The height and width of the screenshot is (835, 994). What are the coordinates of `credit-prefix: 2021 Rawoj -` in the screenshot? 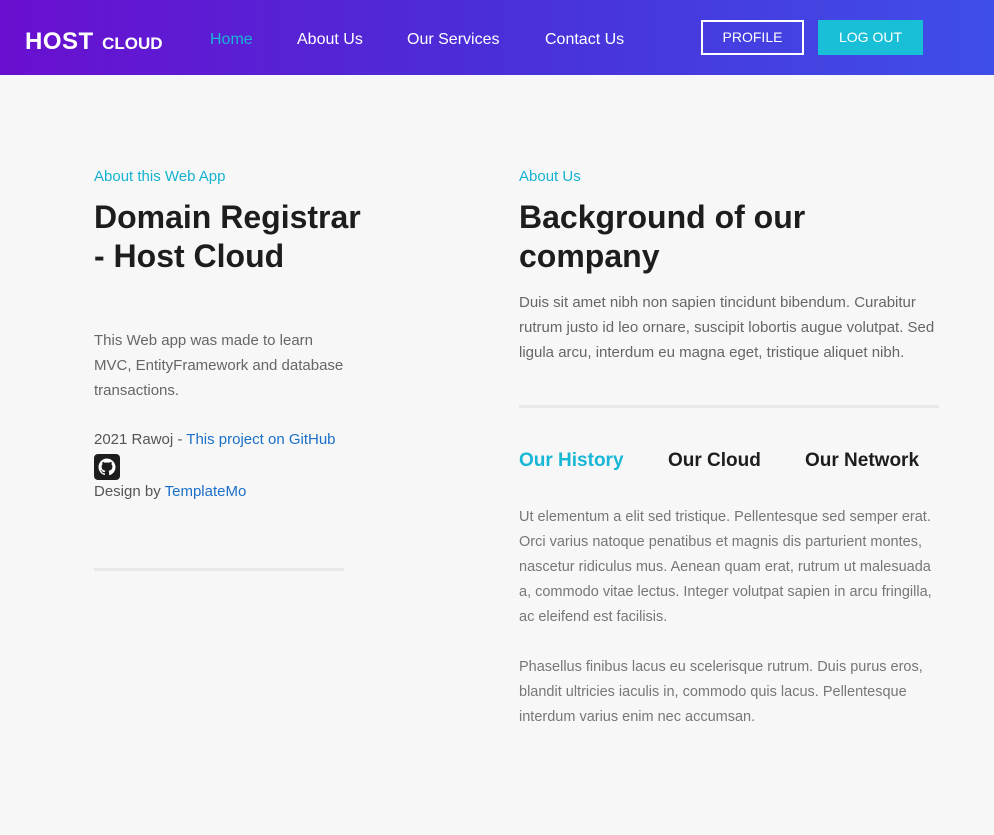 It's located at (140, 439).